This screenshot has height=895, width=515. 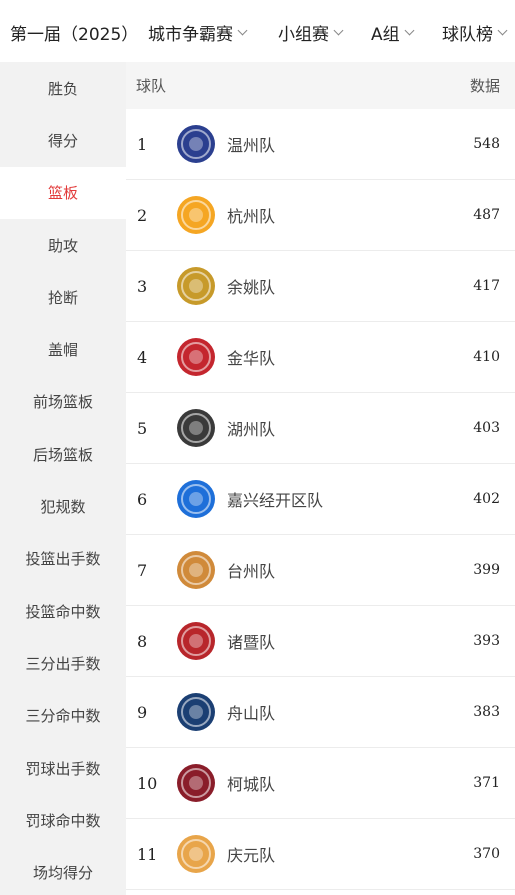 What do you see at coordinates (63, 297) in the screenshot?
I see `sidebar-item-steals: 抢断` at bounding box center [63, 297].